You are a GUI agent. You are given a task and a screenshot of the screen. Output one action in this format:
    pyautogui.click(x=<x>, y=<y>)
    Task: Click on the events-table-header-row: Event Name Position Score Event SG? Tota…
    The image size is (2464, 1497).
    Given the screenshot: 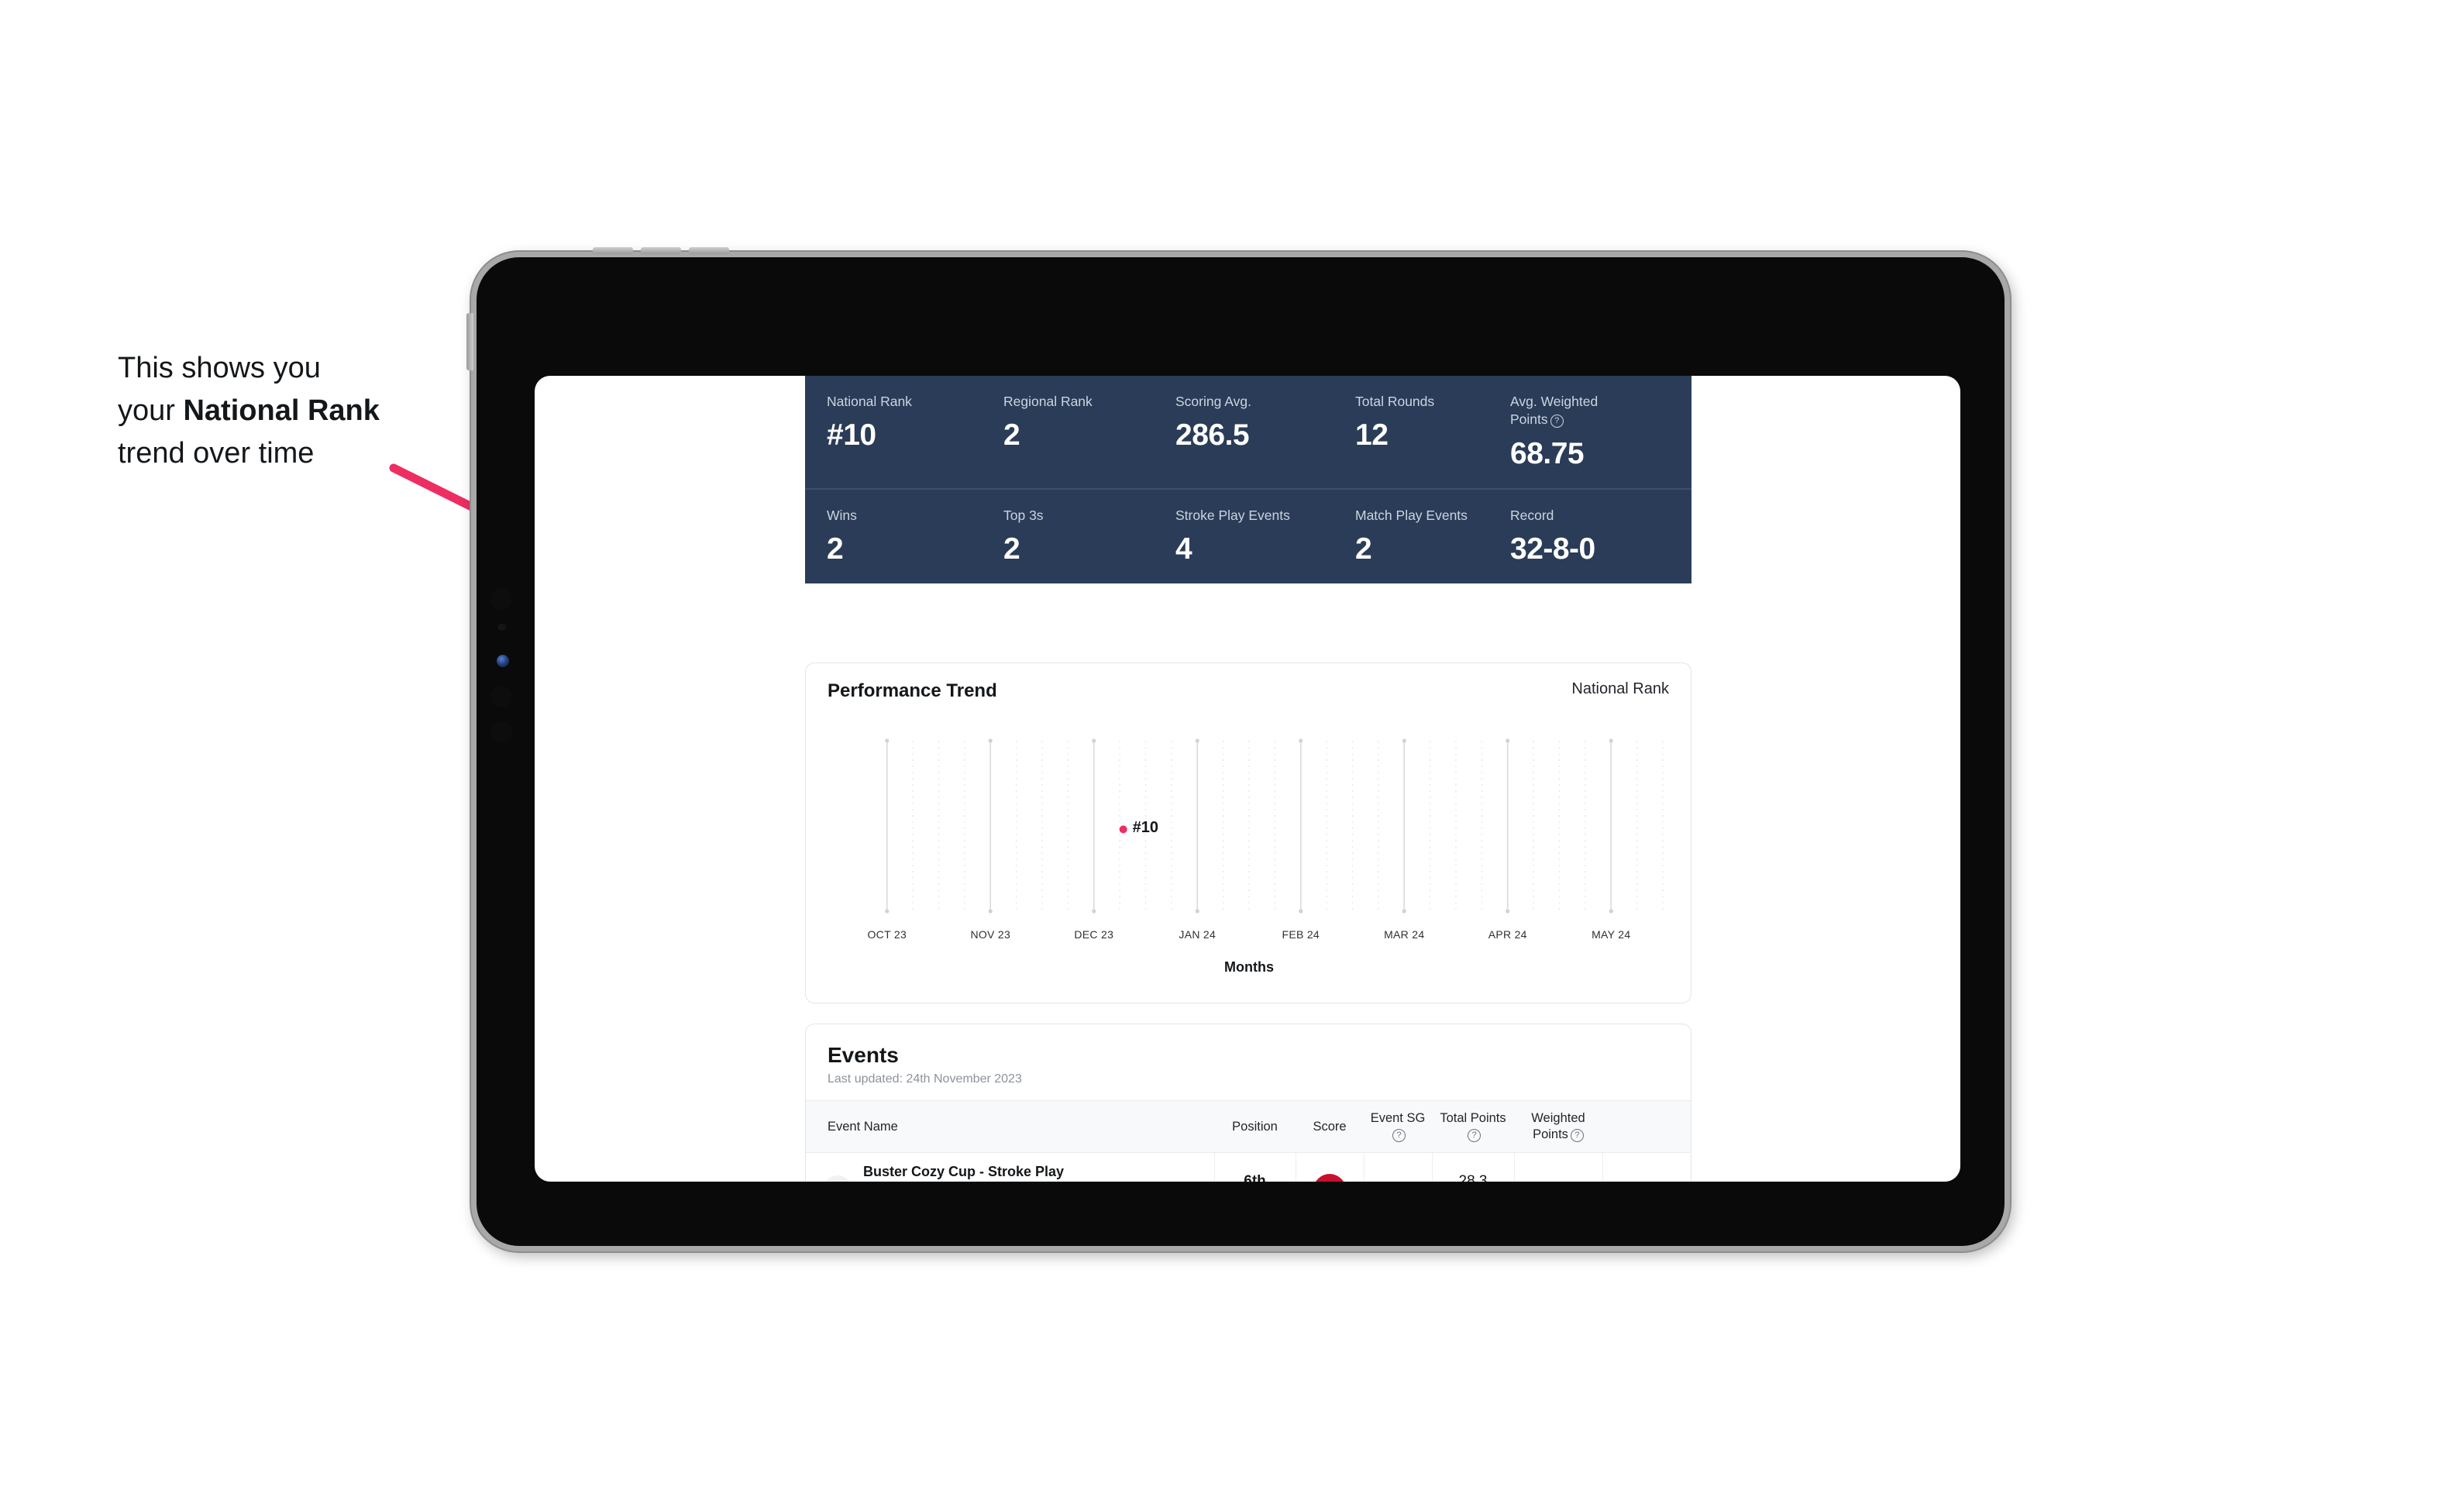 What is the action you would take?
    pyautogui.click(x=1248, y=1127)
    